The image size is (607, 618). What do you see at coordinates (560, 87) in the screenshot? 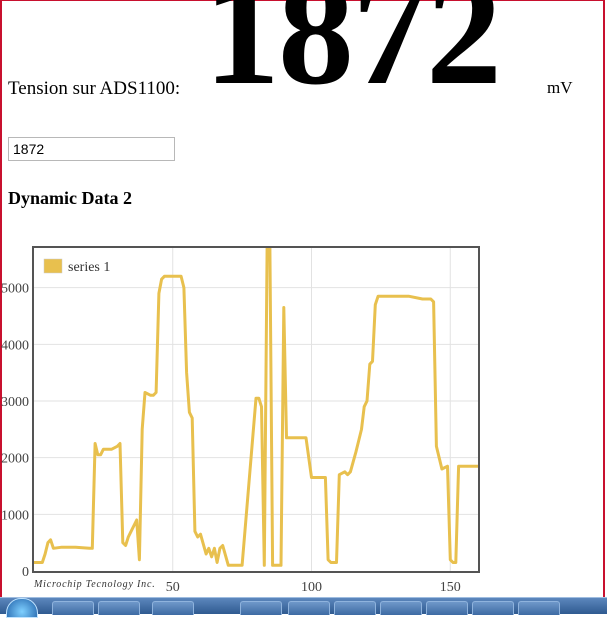
I see `tension-unit: mV` at bounding box center [560, 87].